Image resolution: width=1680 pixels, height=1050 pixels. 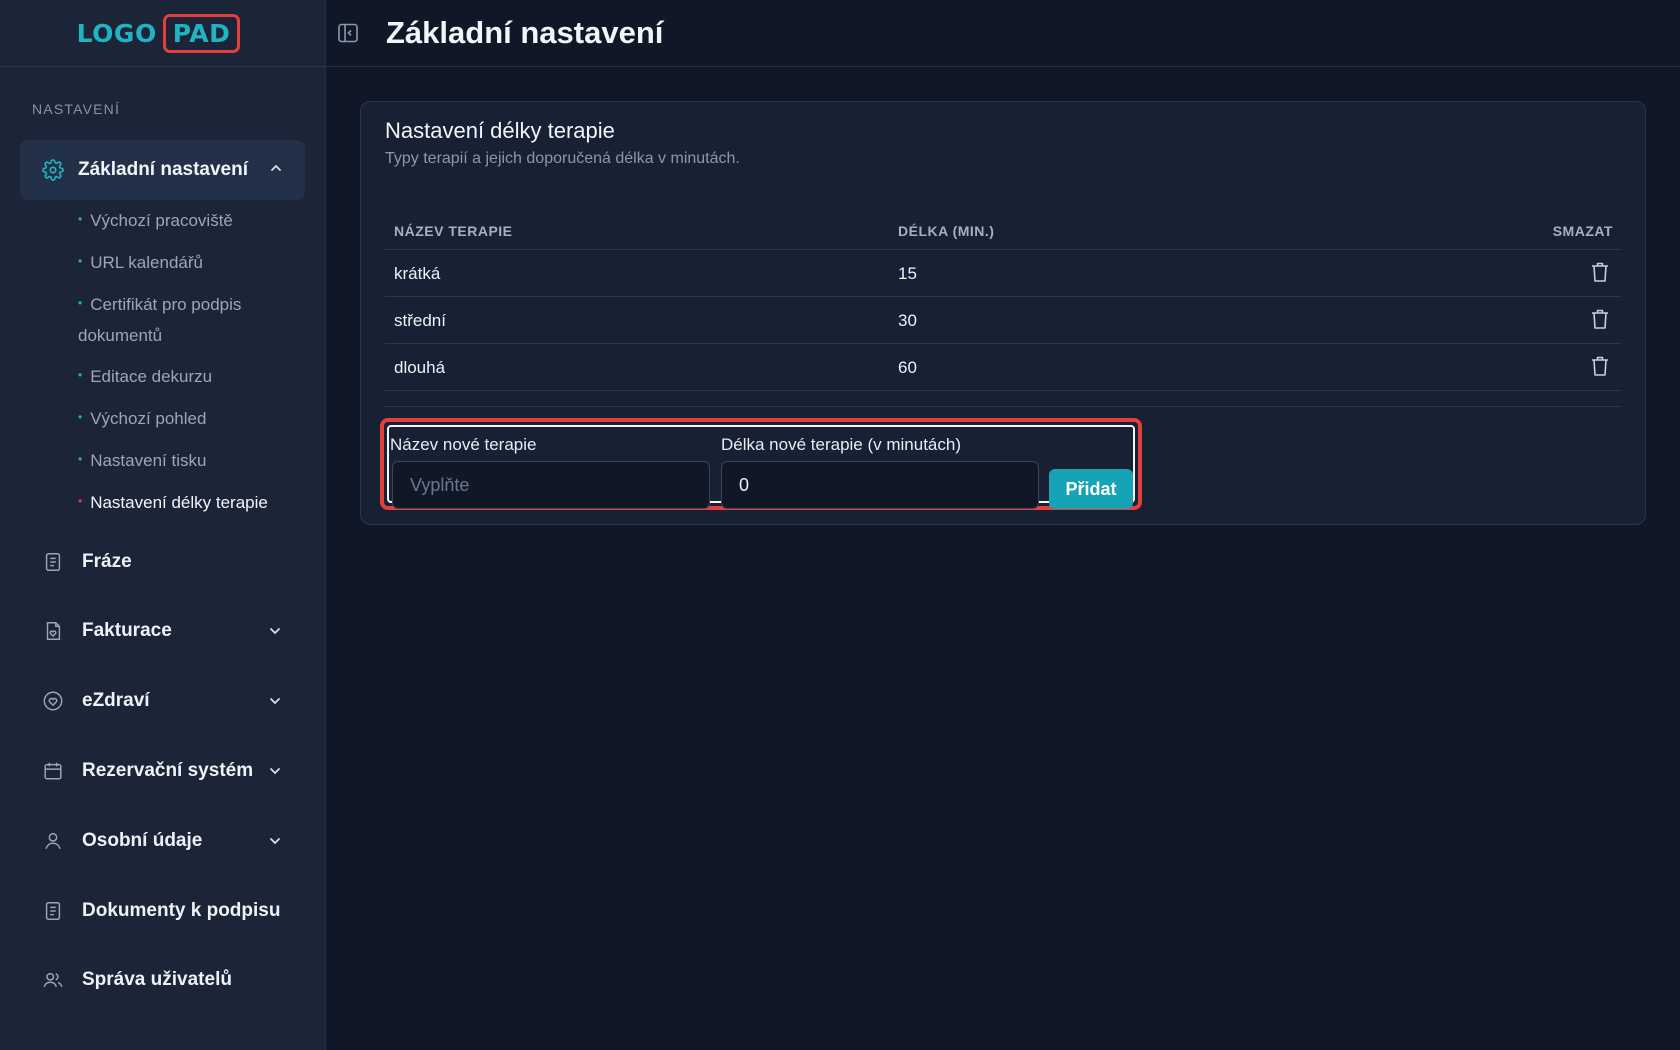 What do you see at coordinates (463, 444) in the screenshot?
I see `name-field-label: Název nové terapie` at bounding box center [463, 444].